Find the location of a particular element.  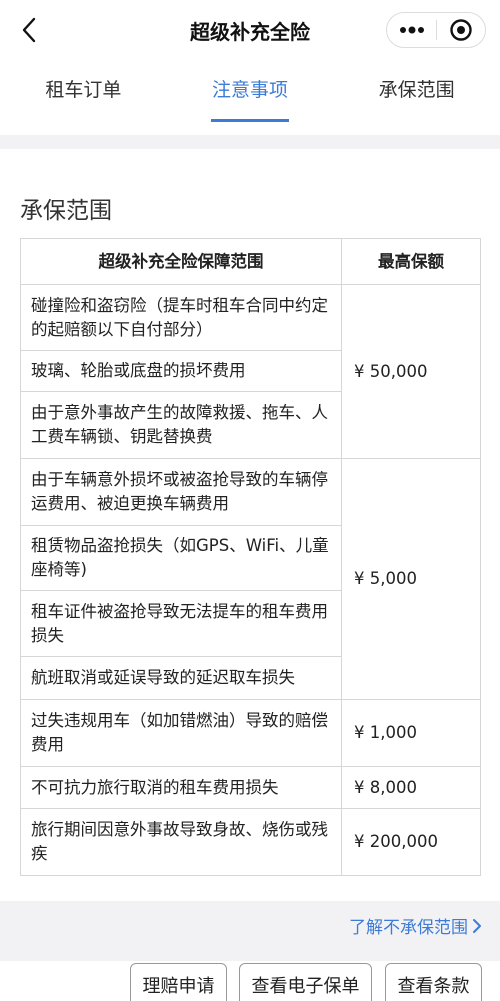

table-header-row: 超级补充全险保障范围 最高保额 is located at coordinates (250, 261).